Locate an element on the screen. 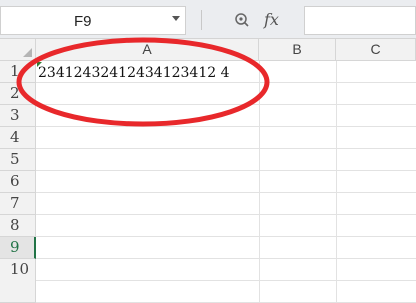 Image resolution: width=416 pixels, height=303 pixels. column-header-c: C is located at coordinates (376, 50).